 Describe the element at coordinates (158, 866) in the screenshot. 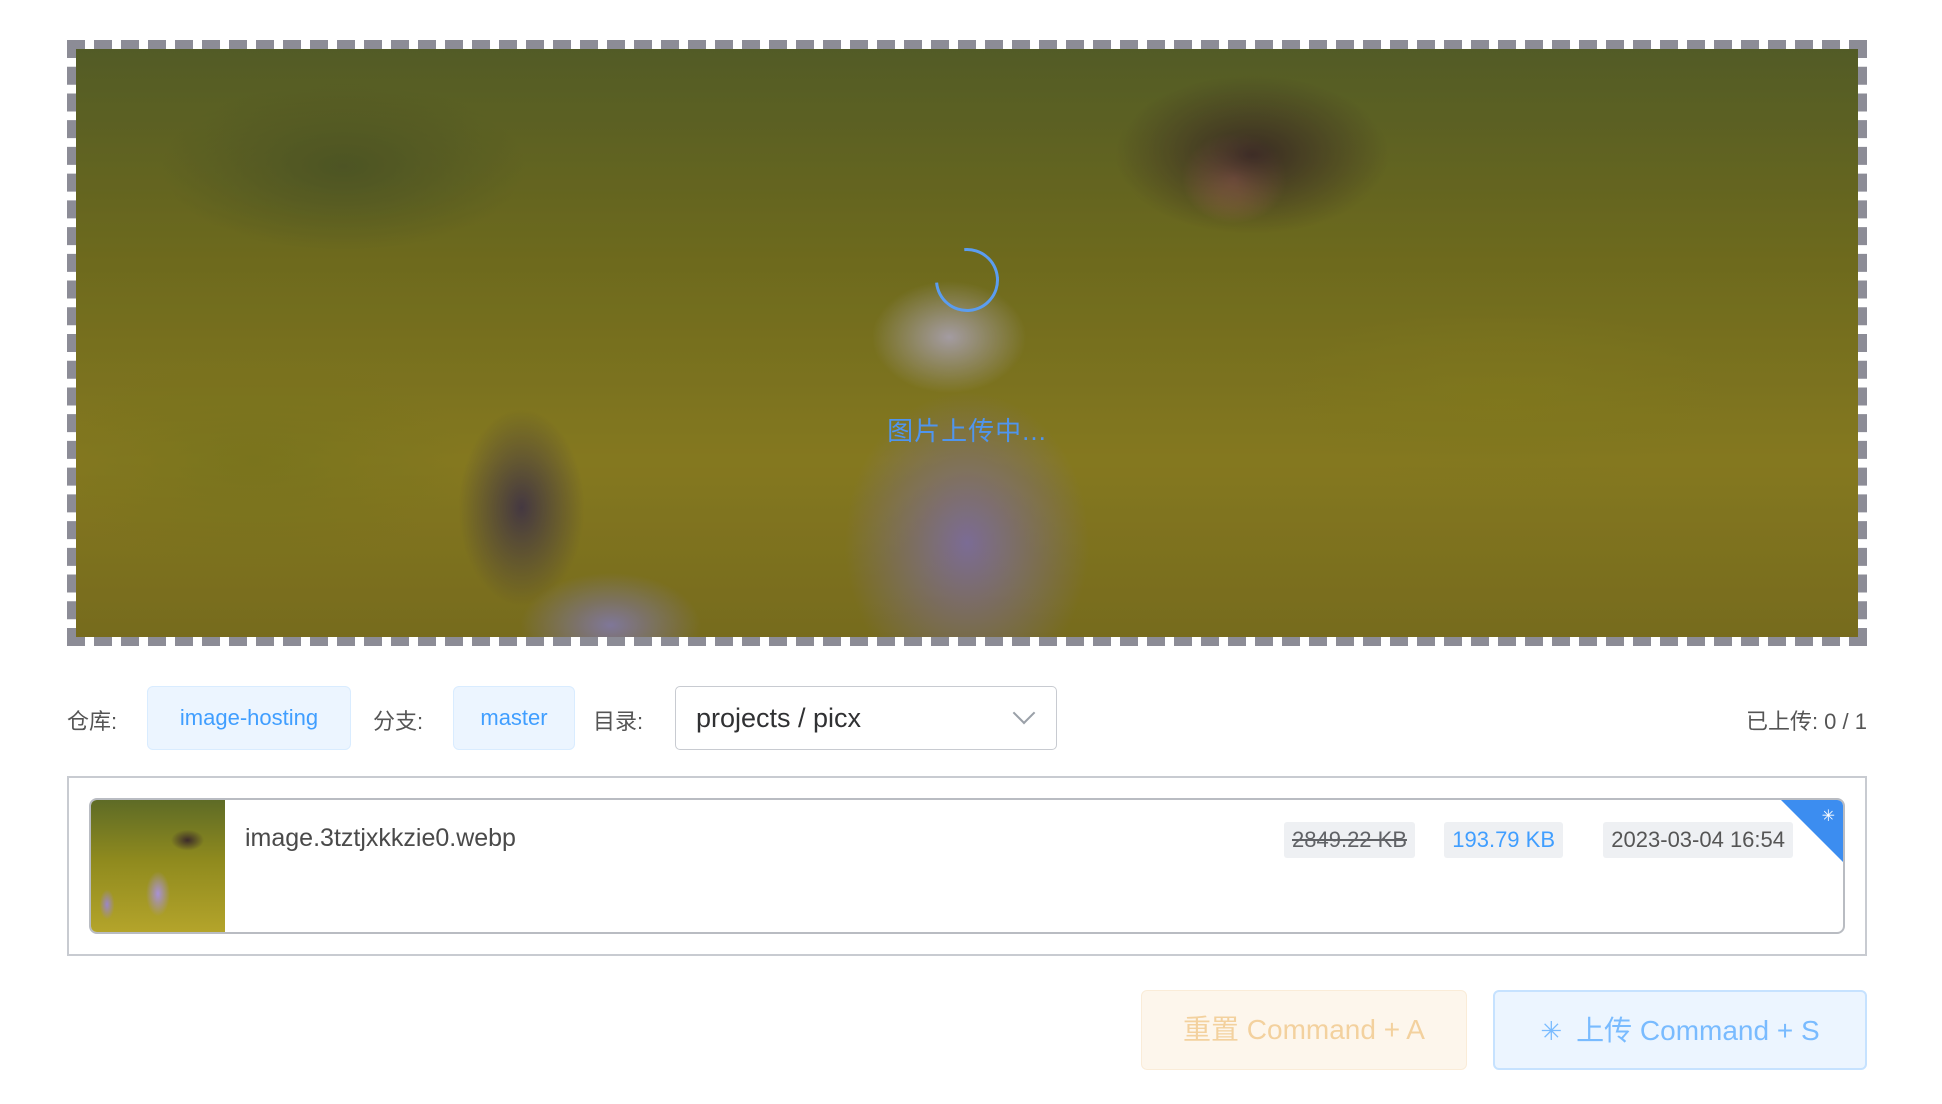

I see `file-thumbnail` at that location.